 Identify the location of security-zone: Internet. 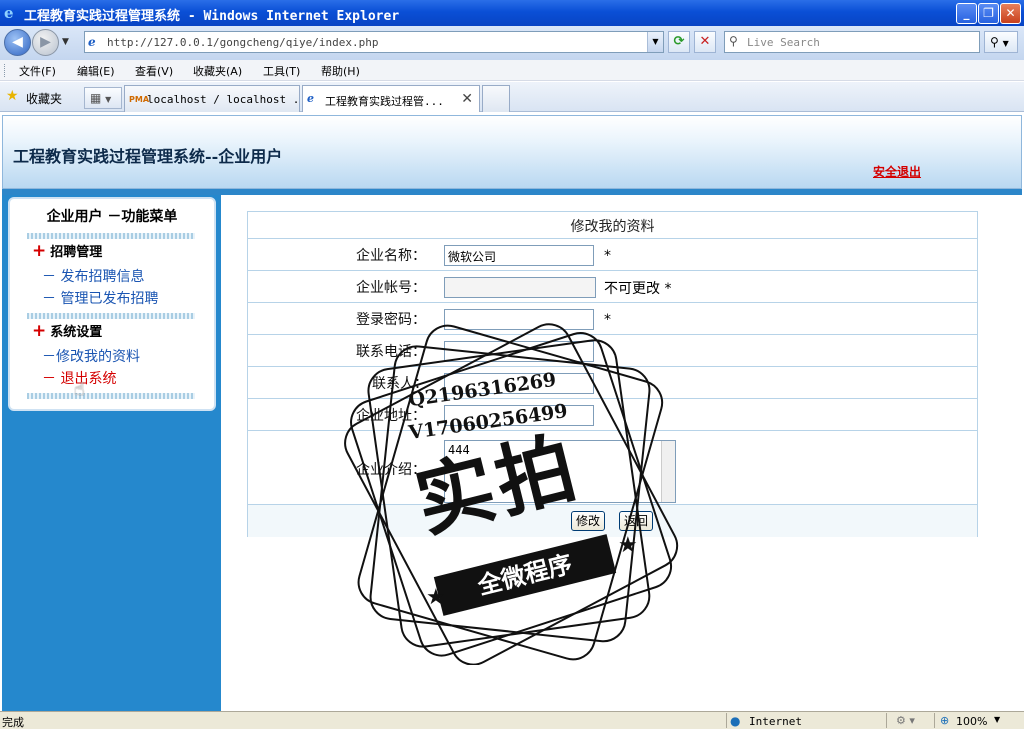
(775, 721).